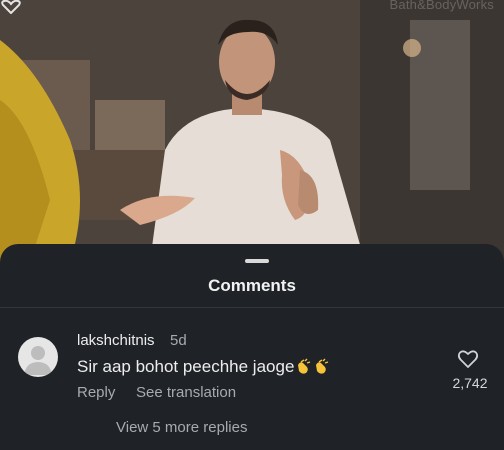 This screenshot has width=504, height=450. Describe the element at coordinates (116, 340) in the screenshot. I see `comment-username: lakshchitnis` at that location.